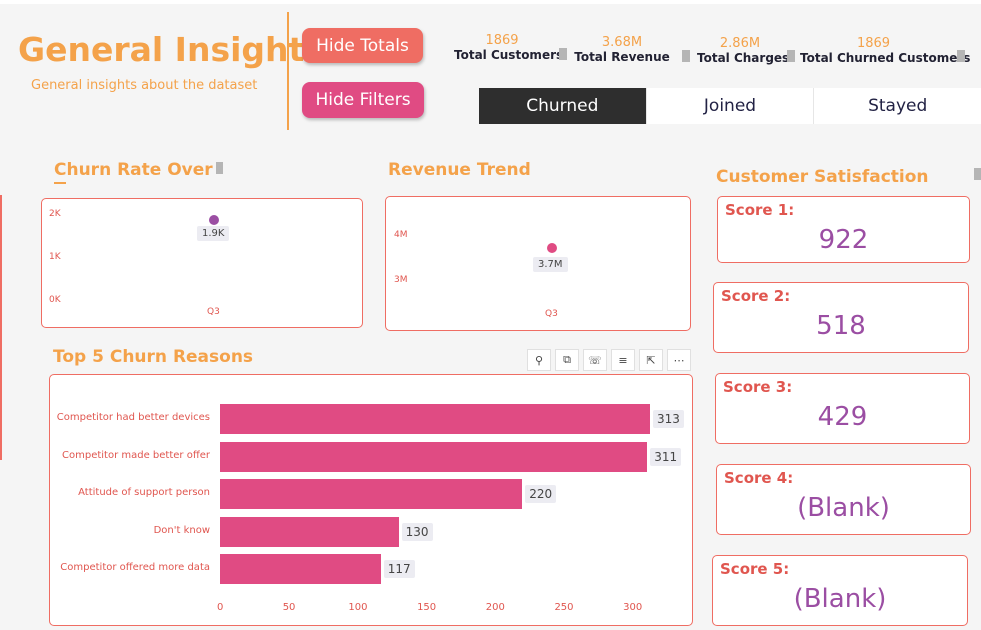 The width and height of the screenshot is (981, 630). I want to click on kpi-label: Total Charges, so click(743, 58).